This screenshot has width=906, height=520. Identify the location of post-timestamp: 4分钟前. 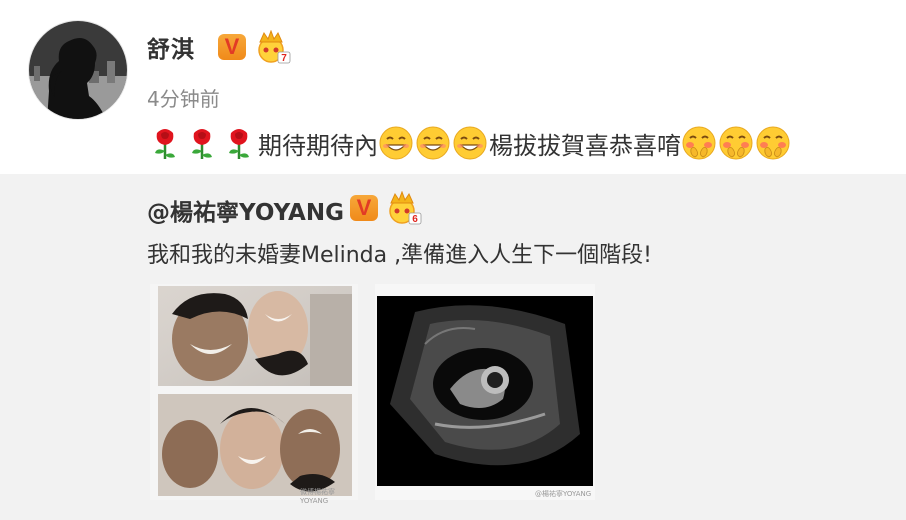
(183, 97).